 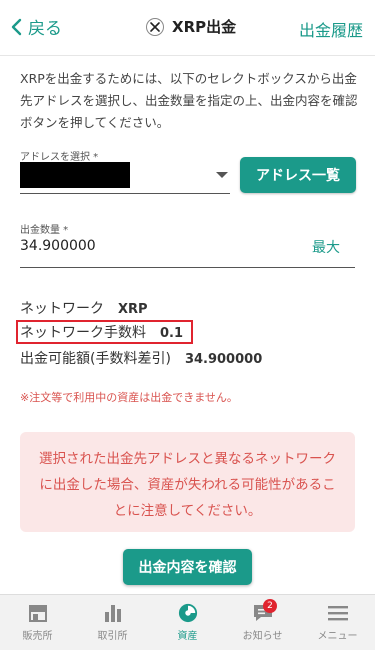 I want to click on chart-bar-icon, so click(x=112, y=613).